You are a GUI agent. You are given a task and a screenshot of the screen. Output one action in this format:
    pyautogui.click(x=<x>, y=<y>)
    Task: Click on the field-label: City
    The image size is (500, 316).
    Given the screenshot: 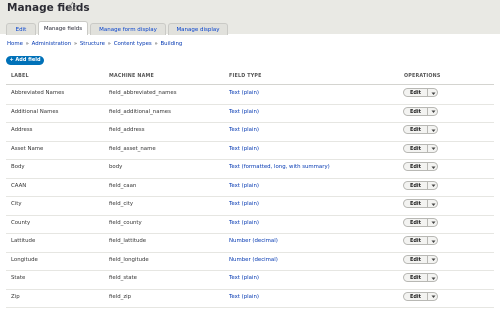 What is the action you would take?
    pyautogui.click(x=16, y=204)
    